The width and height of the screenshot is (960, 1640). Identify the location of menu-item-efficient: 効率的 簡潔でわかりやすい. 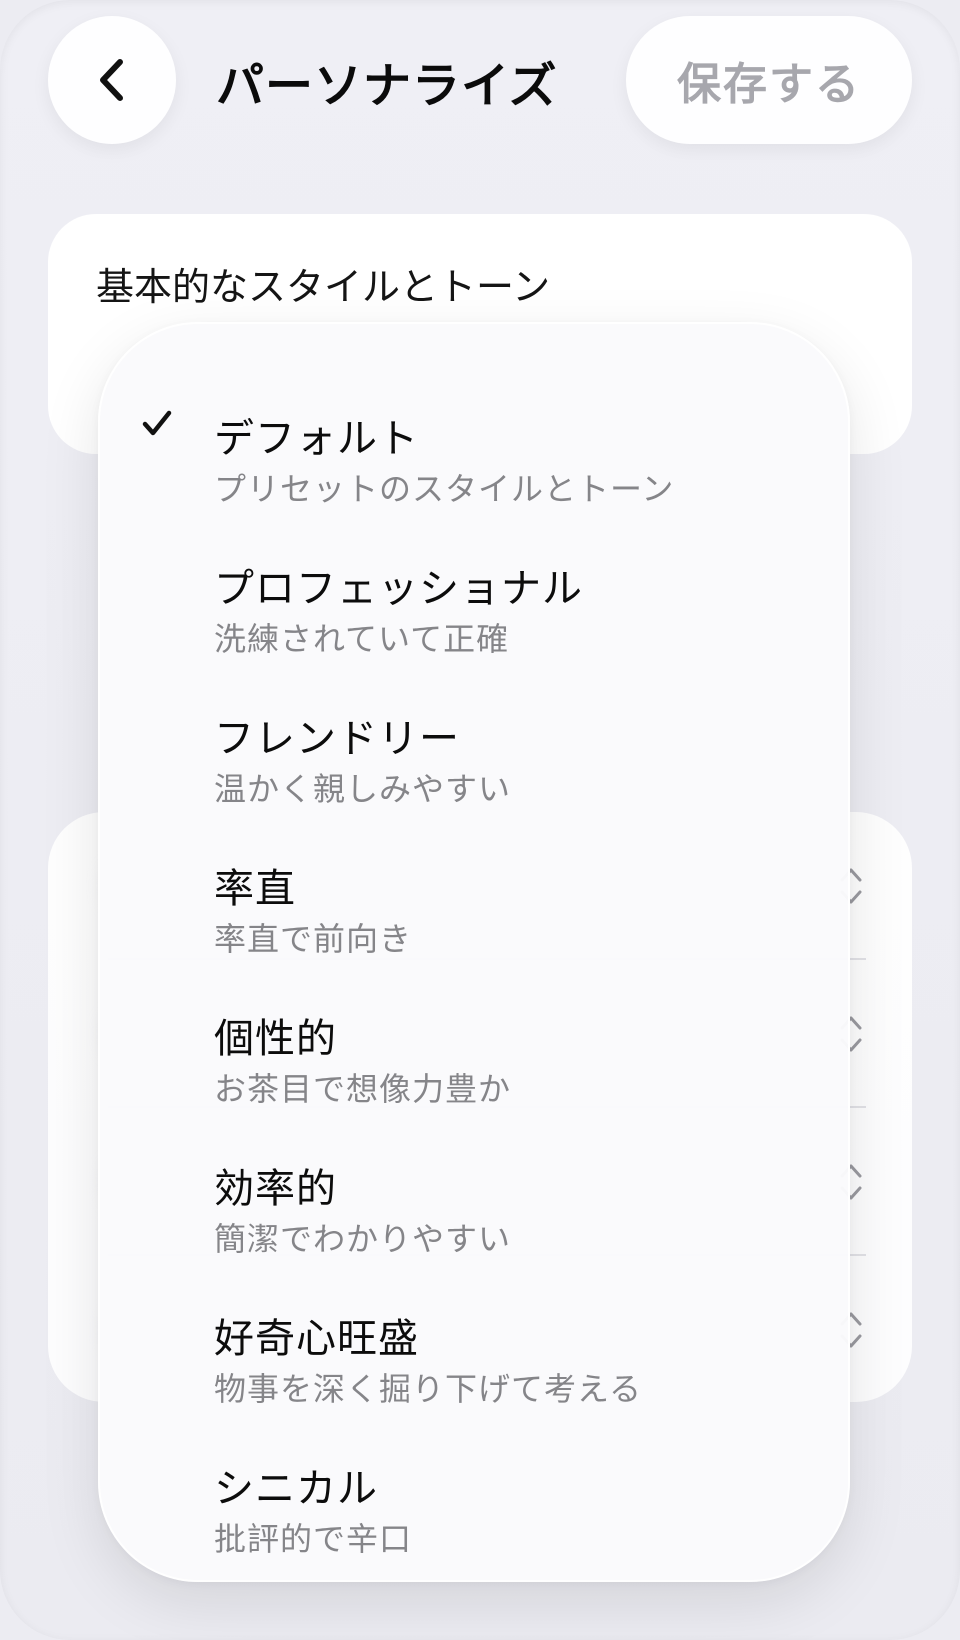
(474, 1185).